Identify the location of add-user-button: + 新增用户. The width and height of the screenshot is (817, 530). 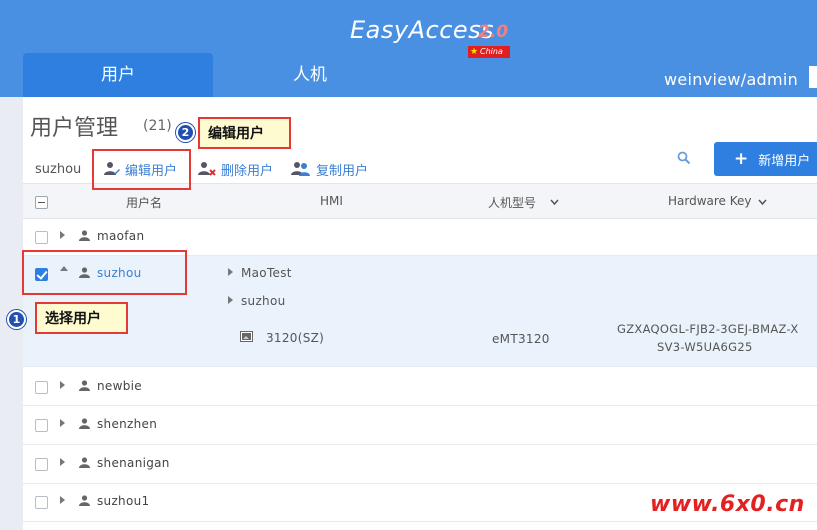
(765, 159).